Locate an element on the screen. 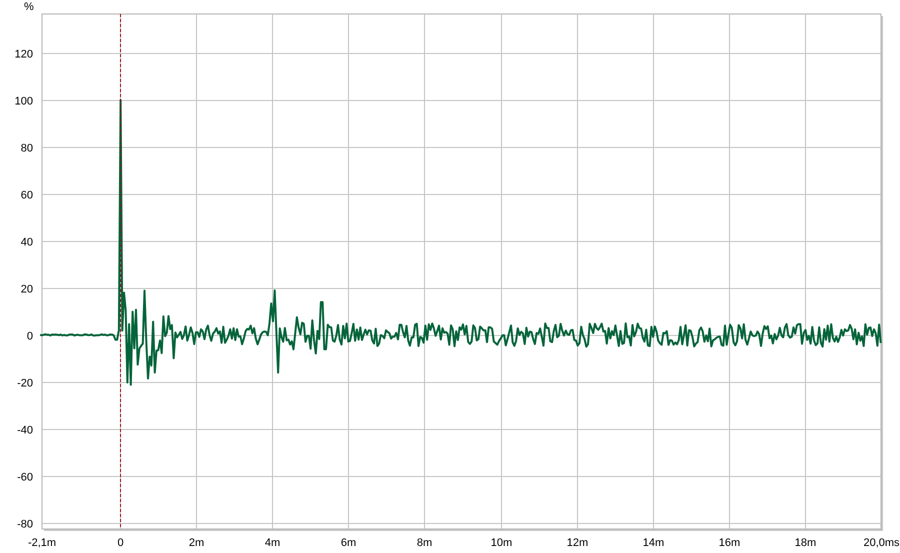 The image size is (900, 553). y-axis-label: -80 is located at coordinates (25, 524).